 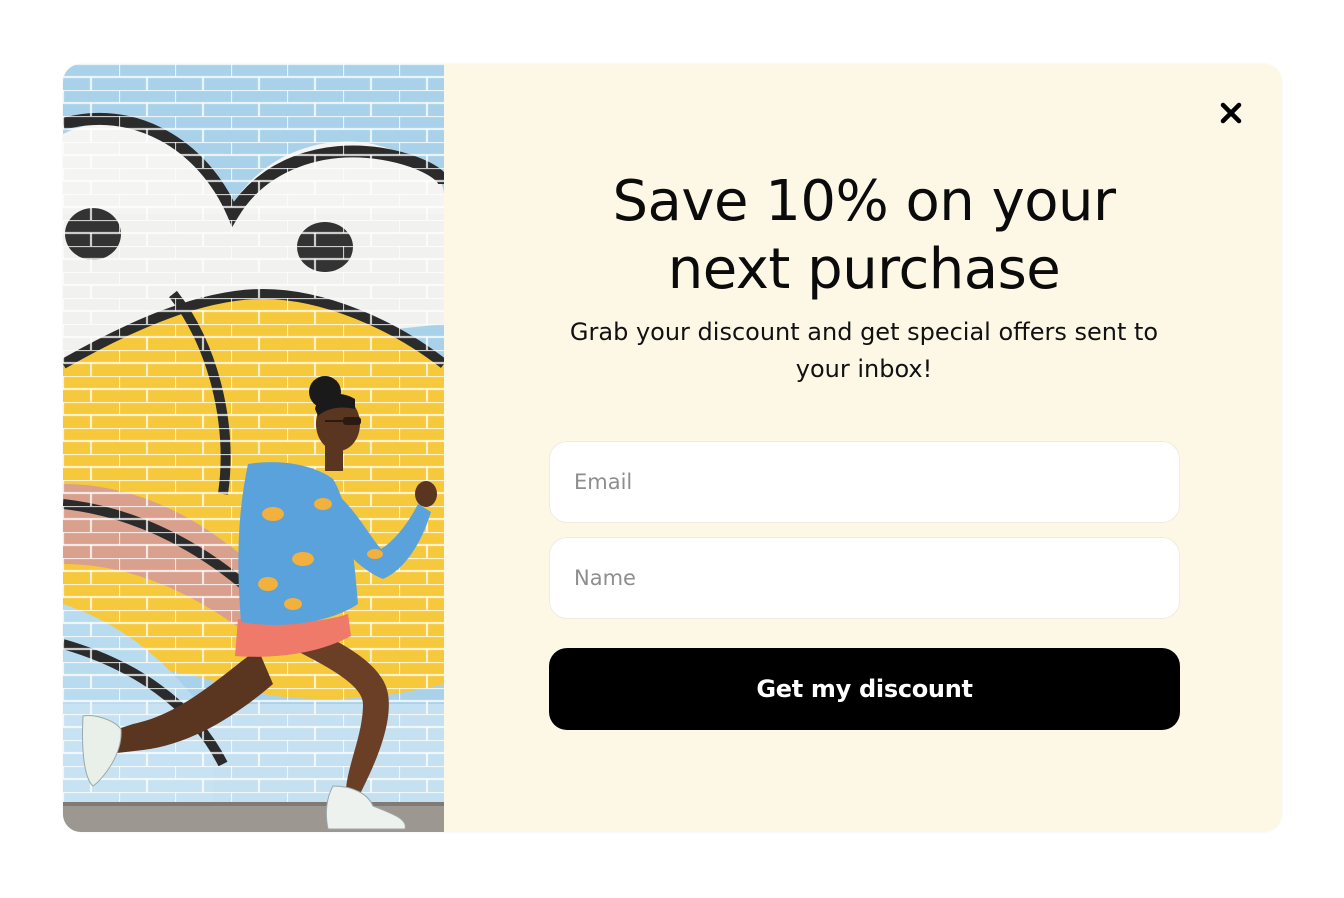 I want to click on popup-heading: Save 10% on your next purchase, so click(x=864, y=235).